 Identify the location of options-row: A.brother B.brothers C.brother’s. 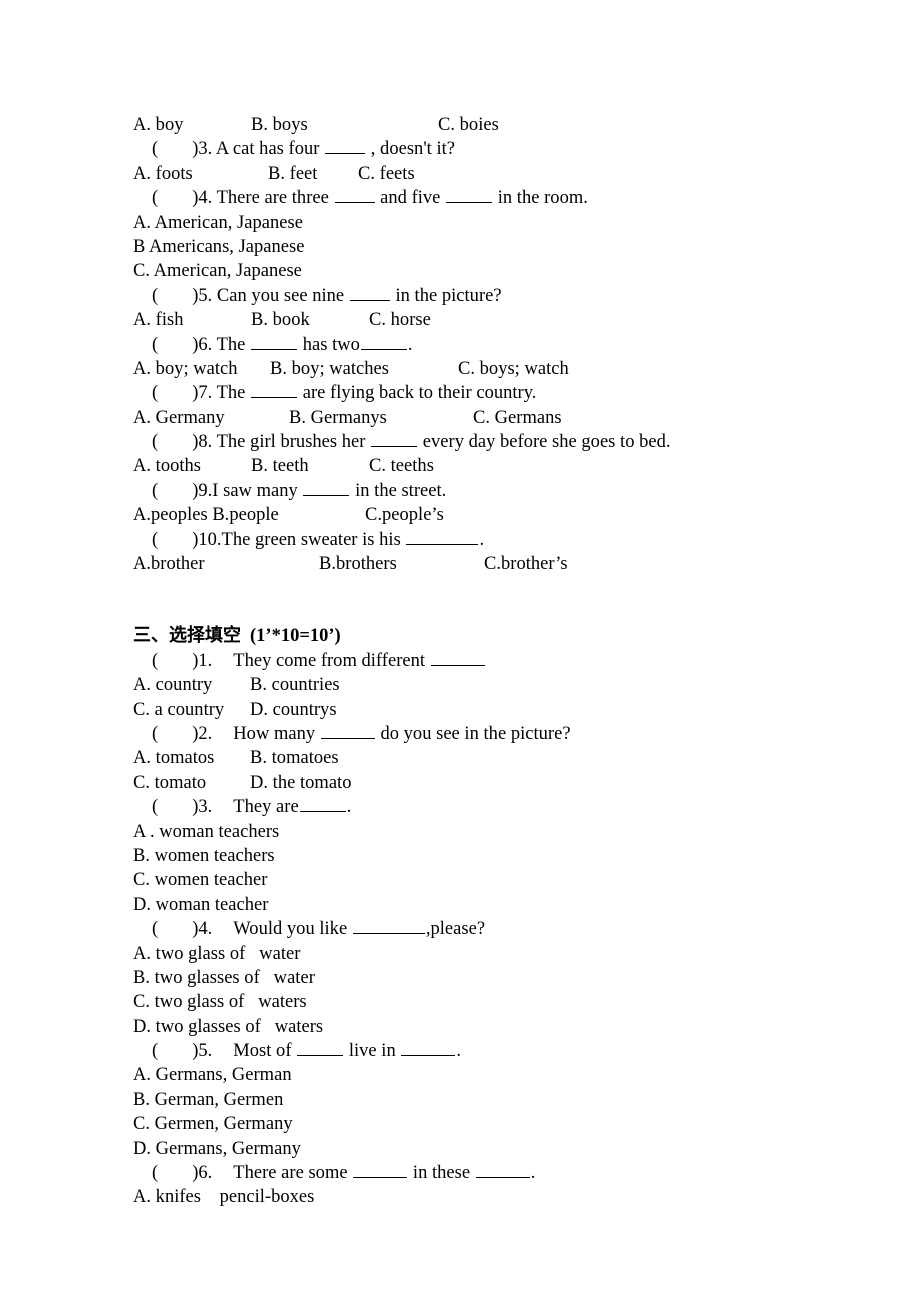
(483, 564).